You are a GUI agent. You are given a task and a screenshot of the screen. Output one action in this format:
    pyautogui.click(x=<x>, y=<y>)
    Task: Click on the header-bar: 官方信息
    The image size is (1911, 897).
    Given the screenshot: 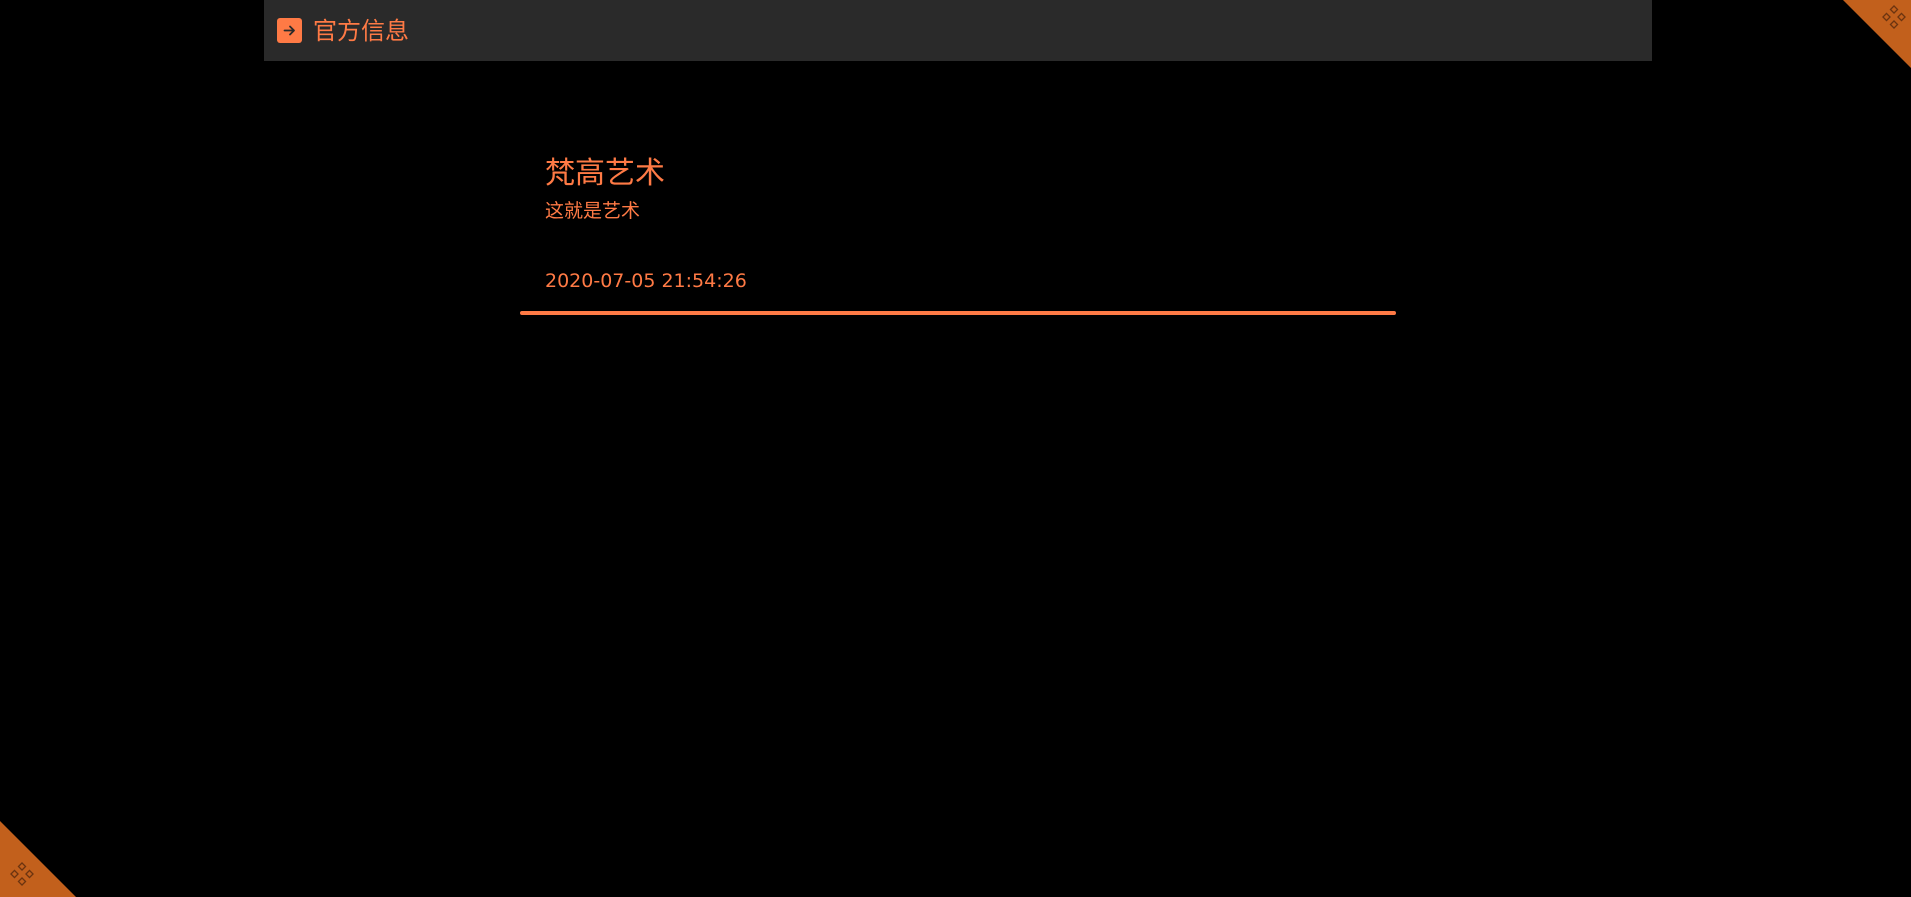 What is the action you would take?
    pyautogui.click(x=958, y=30)
    